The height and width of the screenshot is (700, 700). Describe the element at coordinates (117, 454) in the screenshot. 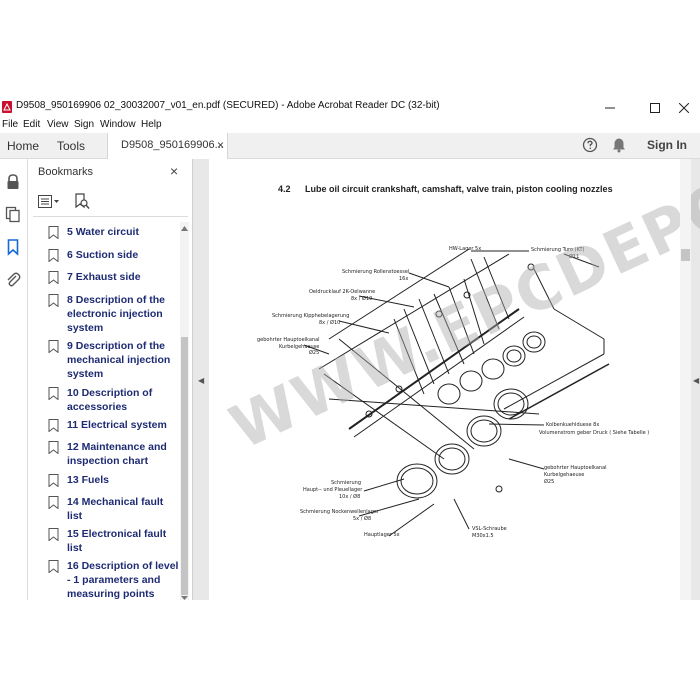

I see `bookmark-label: 12 Maintenance and inspection chart` at that location.